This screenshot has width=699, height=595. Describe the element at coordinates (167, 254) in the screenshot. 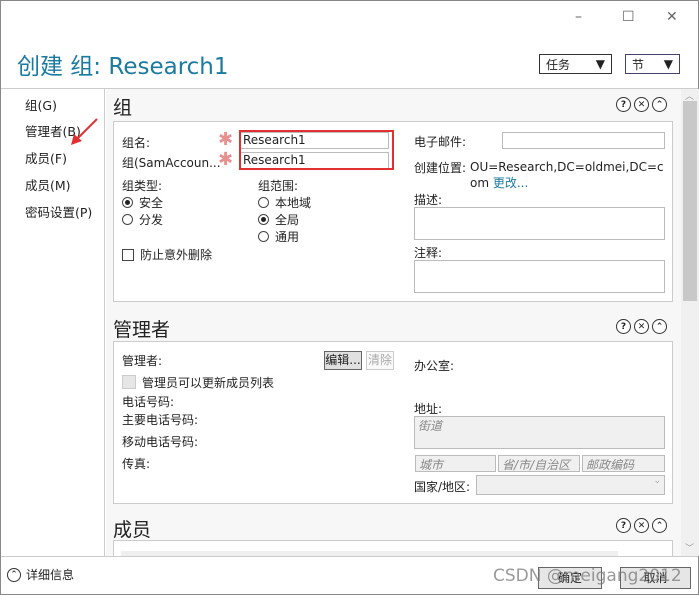

I see `protect-deletion-checkbox: 防止意外删除` at that location.